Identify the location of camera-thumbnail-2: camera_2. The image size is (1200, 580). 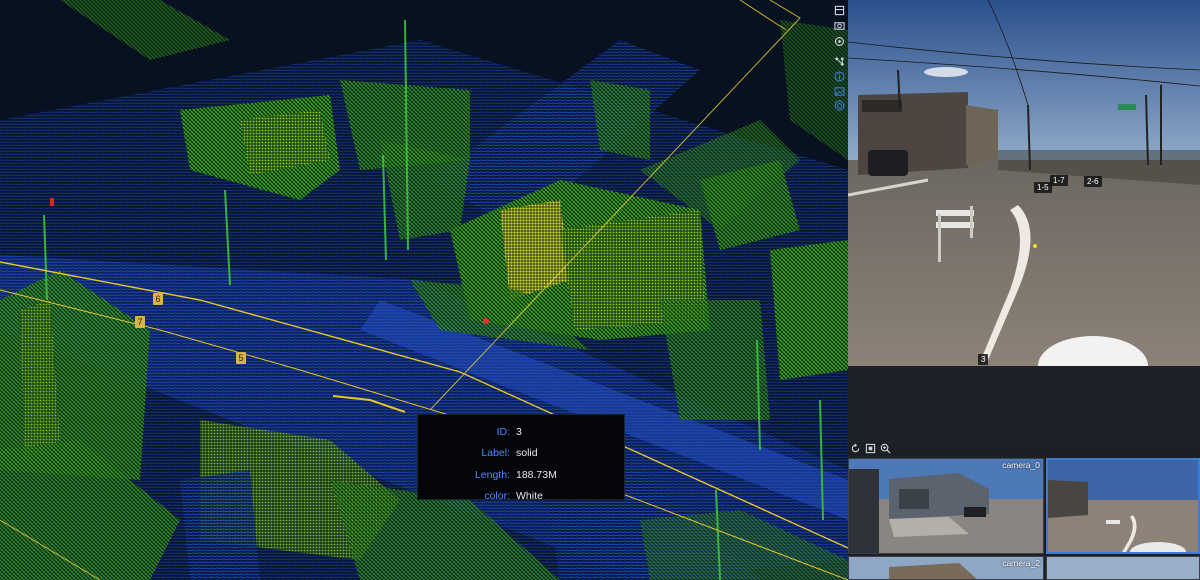
(946, 568).